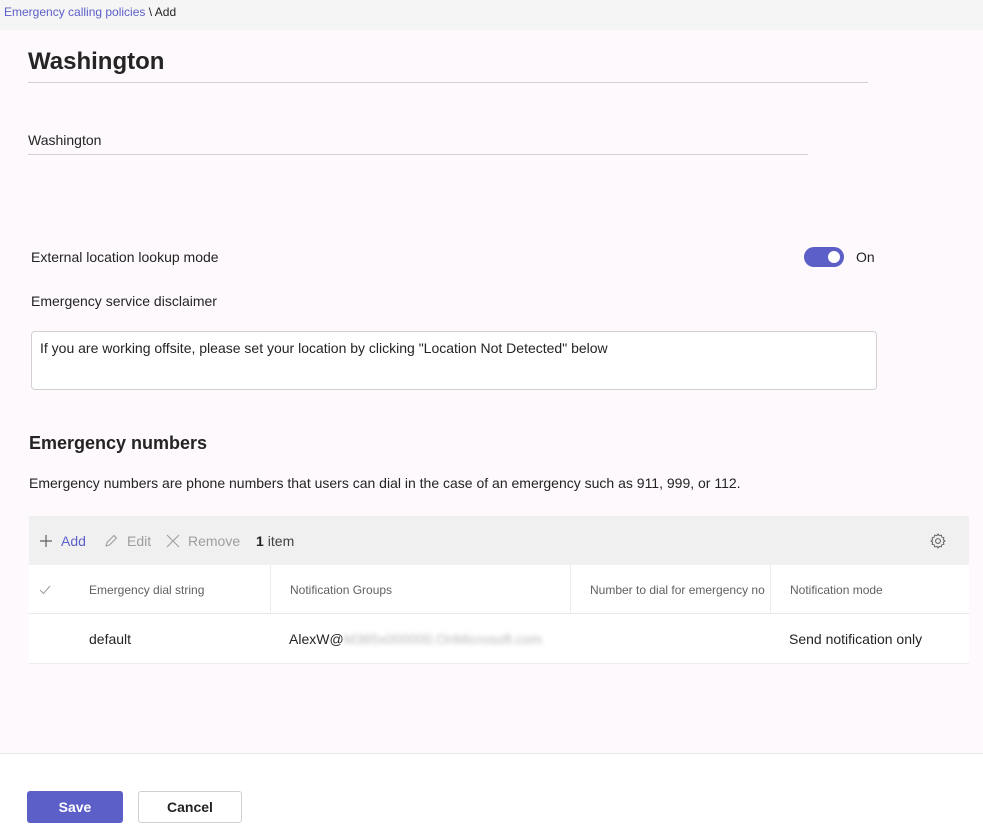  Describe the element at coordinates (170, 589) in the screenshot. I see `column-header-dial-string: Emergency dial string` at that location.